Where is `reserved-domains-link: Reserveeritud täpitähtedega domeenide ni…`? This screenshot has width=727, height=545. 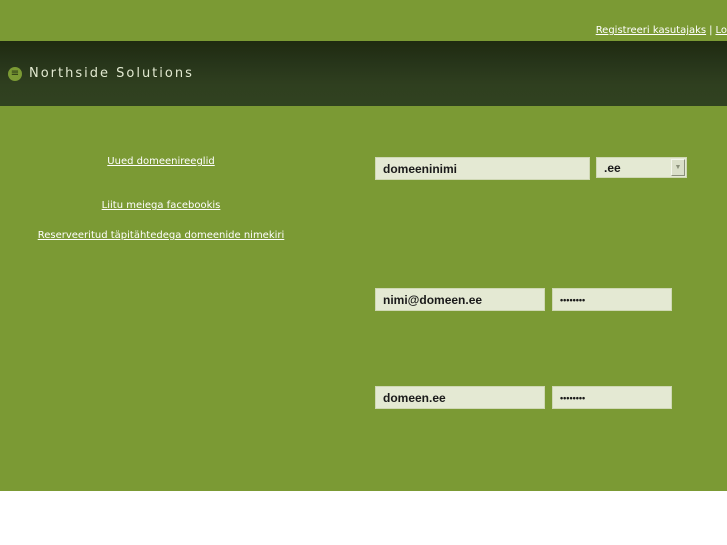
reserved-domains-link: Reserveeritud täpitähtedega domeenide ni… is located at coordinates (161, 235).